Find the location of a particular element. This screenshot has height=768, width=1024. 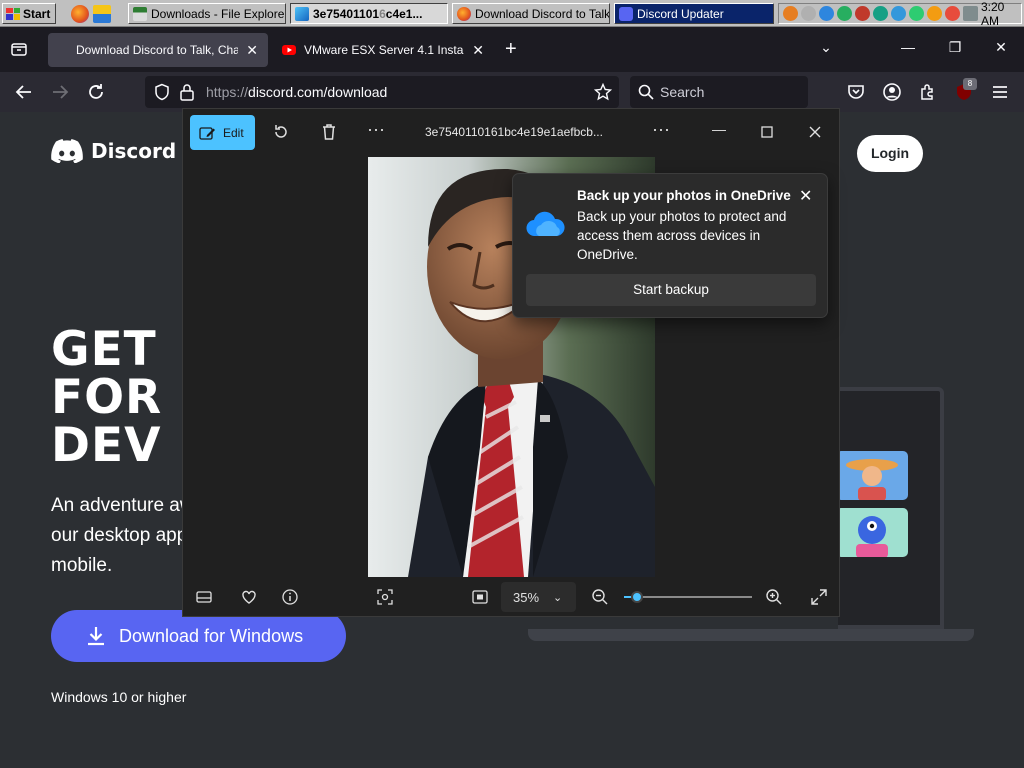

firefox-quicklaunch-icon is located at coordinates (80, 14).